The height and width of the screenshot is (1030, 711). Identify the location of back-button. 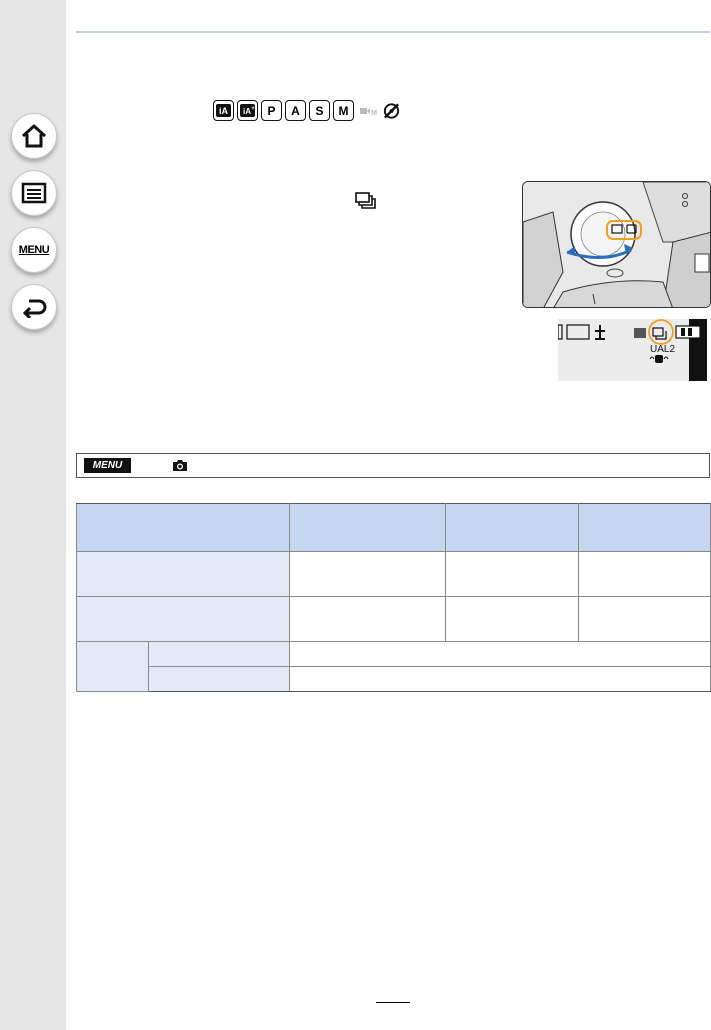
(34, 307).